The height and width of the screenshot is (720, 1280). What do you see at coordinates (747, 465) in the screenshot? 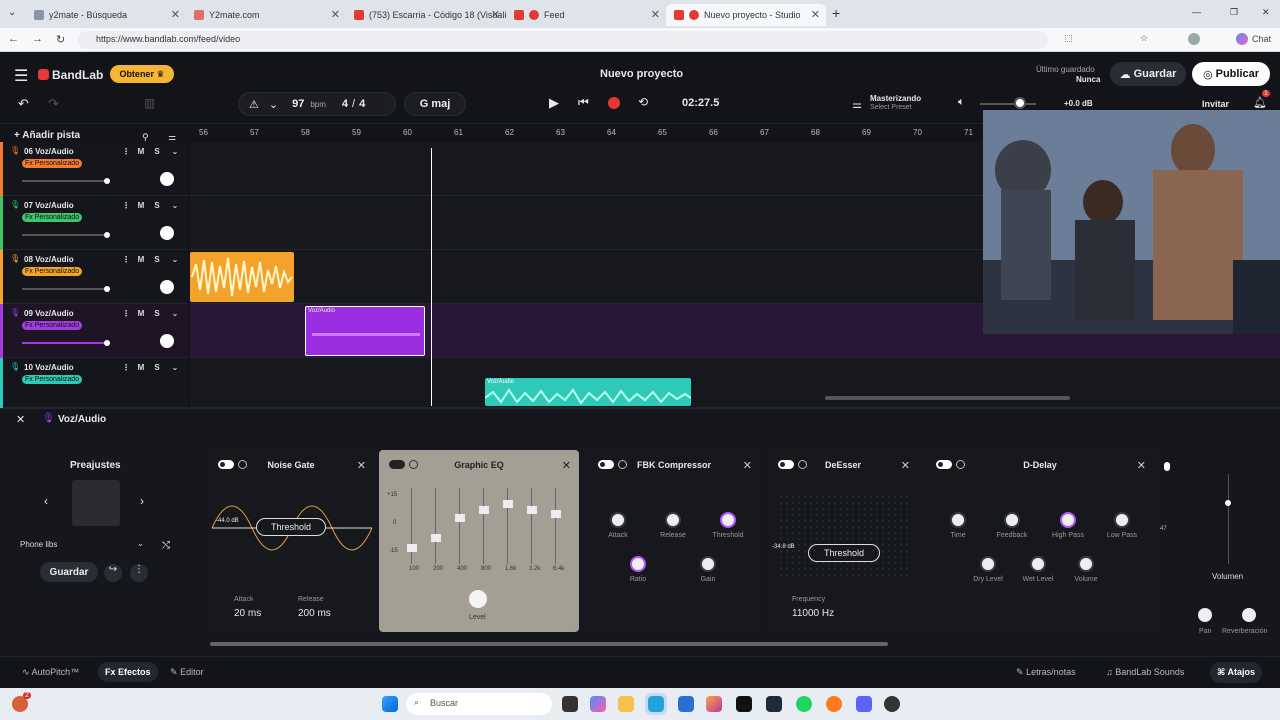
I see `close-compressor-icon: ✕` at bounding box center [747, 465].